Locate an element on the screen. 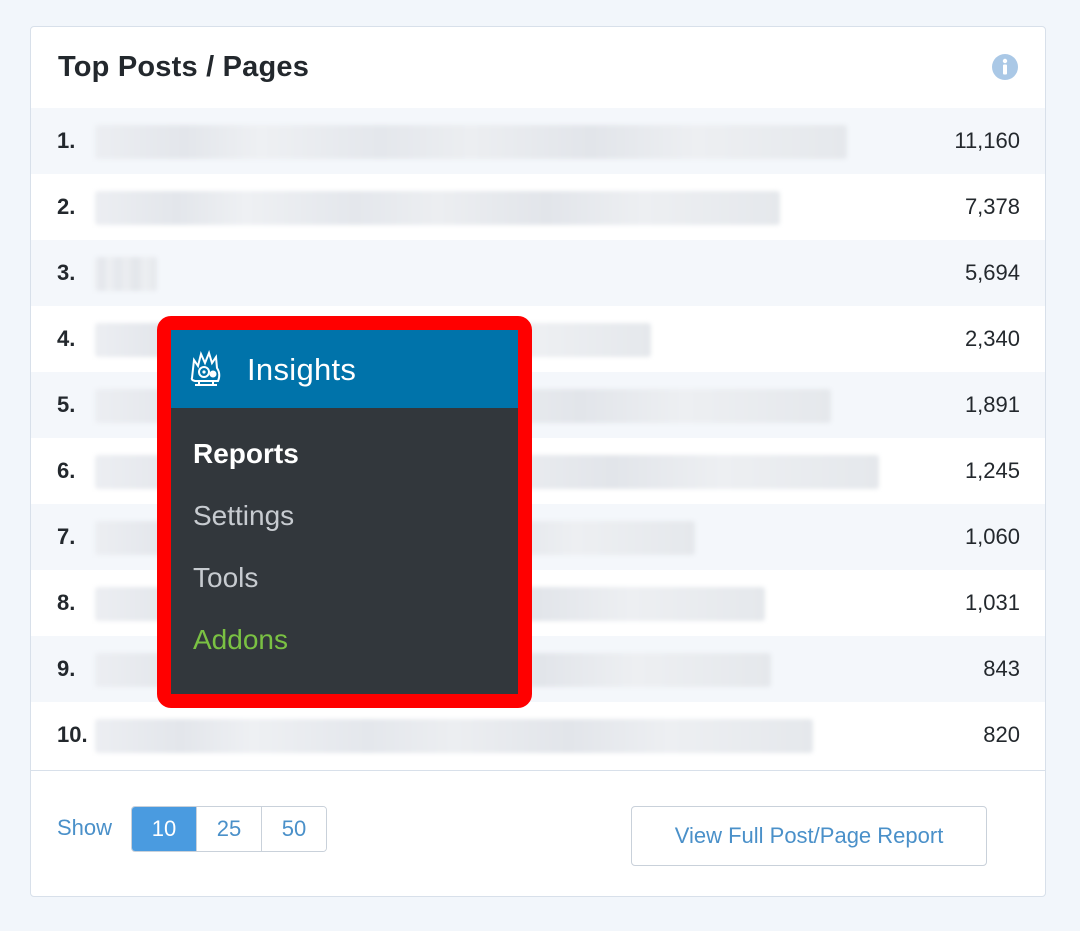 Image resolution: width=1080 pixels, height=931 pixels. rank-number: 9. is located at coordinates (66, 668).